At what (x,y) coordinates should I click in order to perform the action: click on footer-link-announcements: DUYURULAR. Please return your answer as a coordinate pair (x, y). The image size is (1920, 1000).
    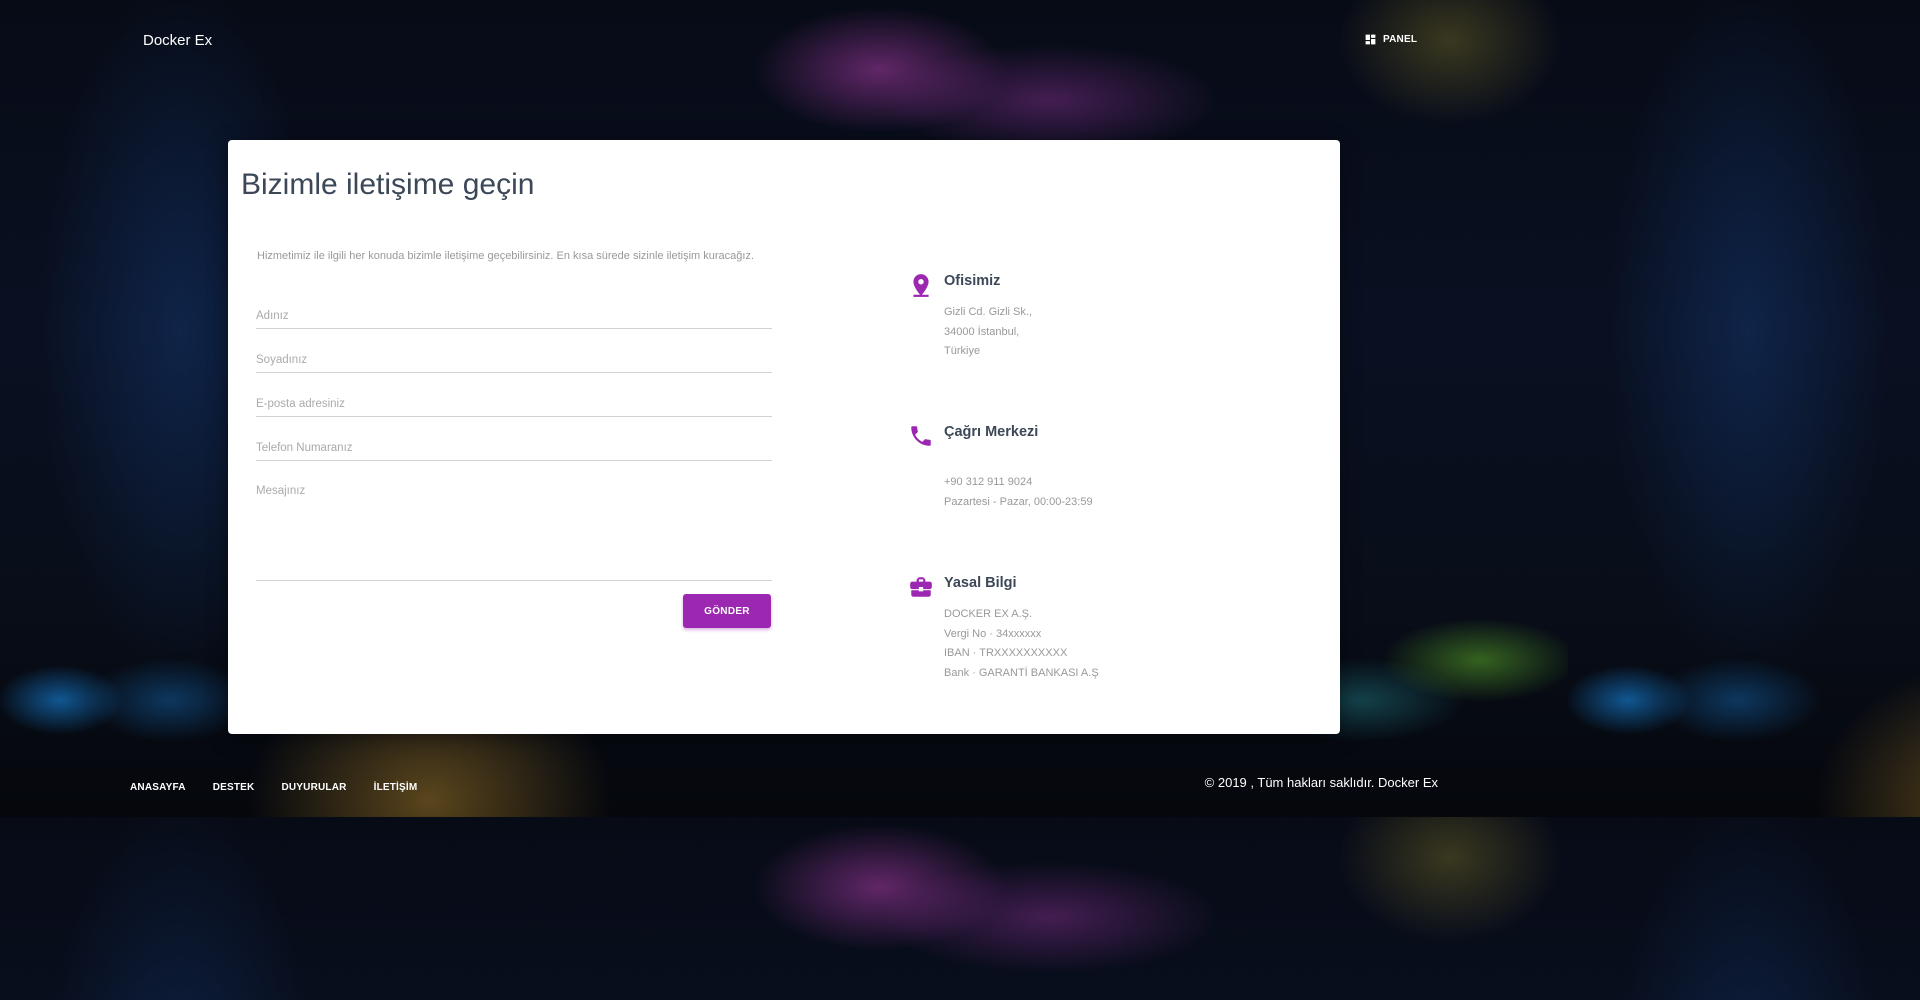
    Looking at the image, I should click on (313, 787).